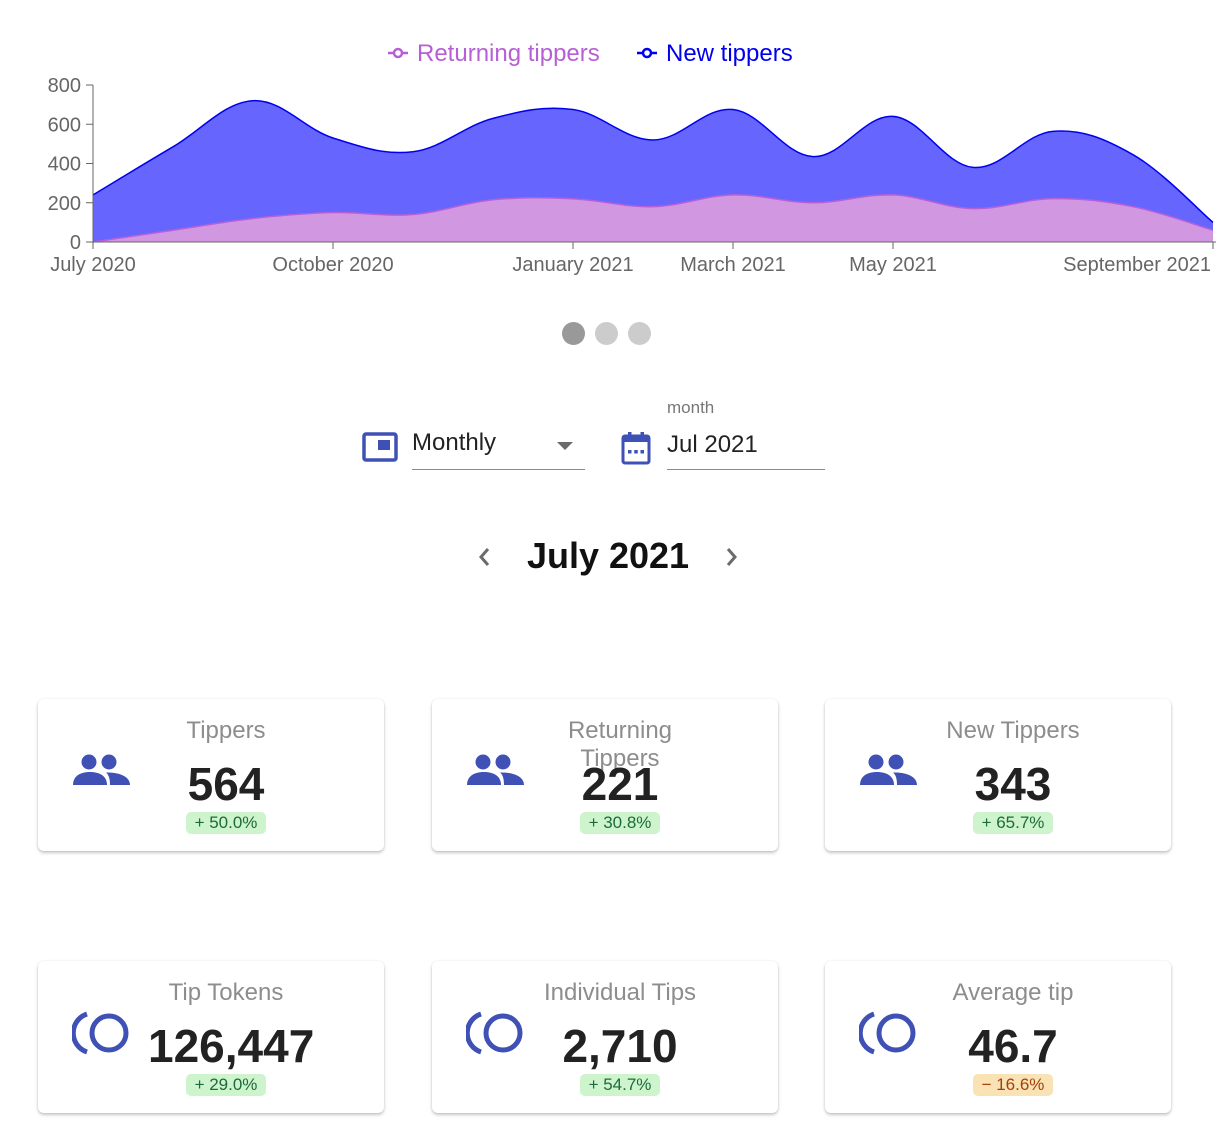 The image size is (1216, 1128). I want to click on filter-controls: Monthly month Jul 2021, so click(595, 436).